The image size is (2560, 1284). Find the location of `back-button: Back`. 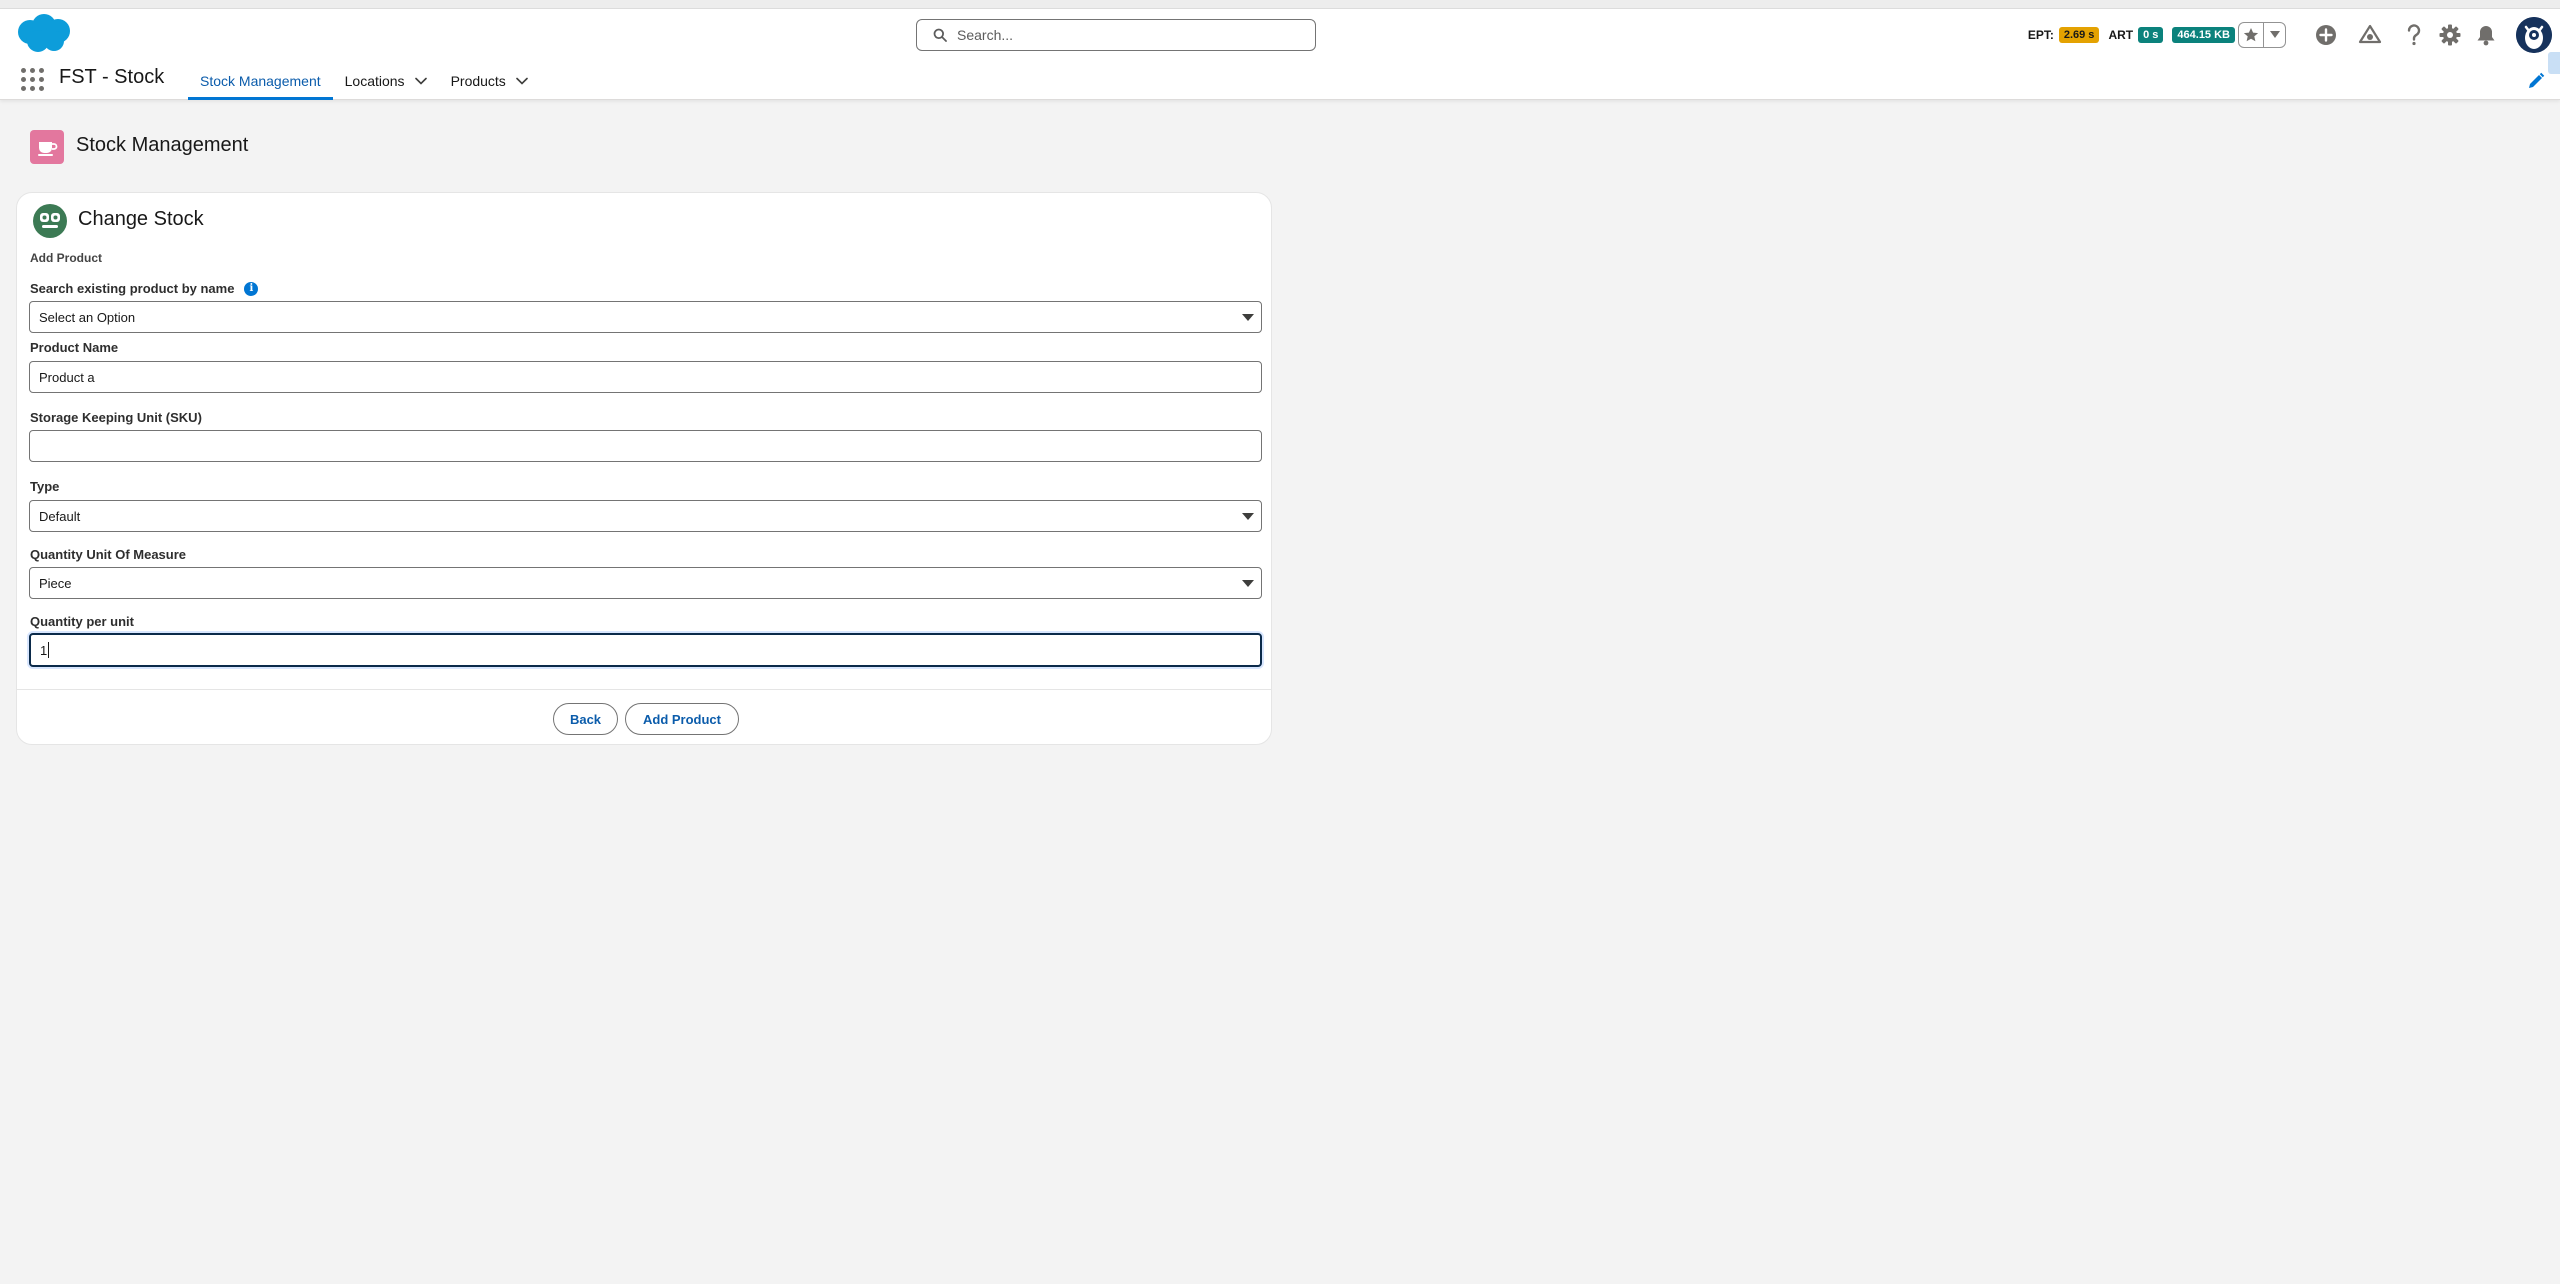

back-button: Back is located at coordinates (585, 719).